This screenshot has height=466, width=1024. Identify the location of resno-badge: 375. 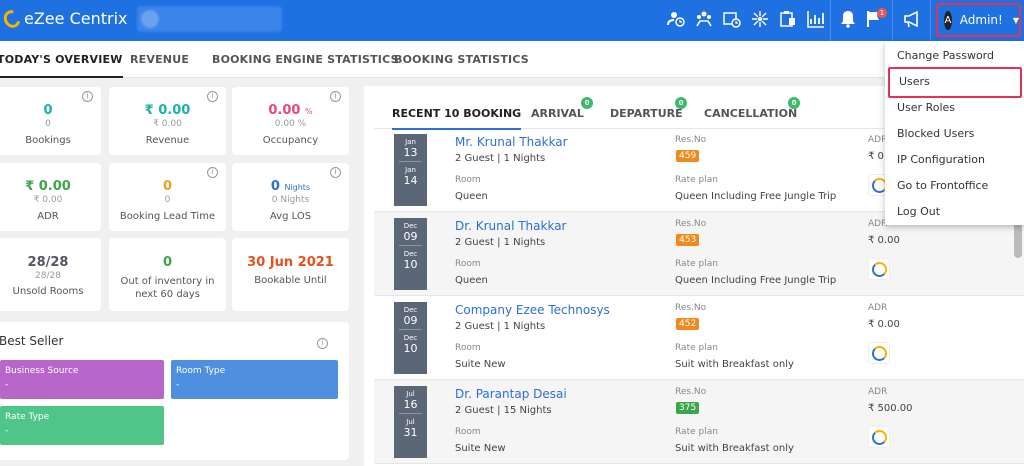
(688, 408).